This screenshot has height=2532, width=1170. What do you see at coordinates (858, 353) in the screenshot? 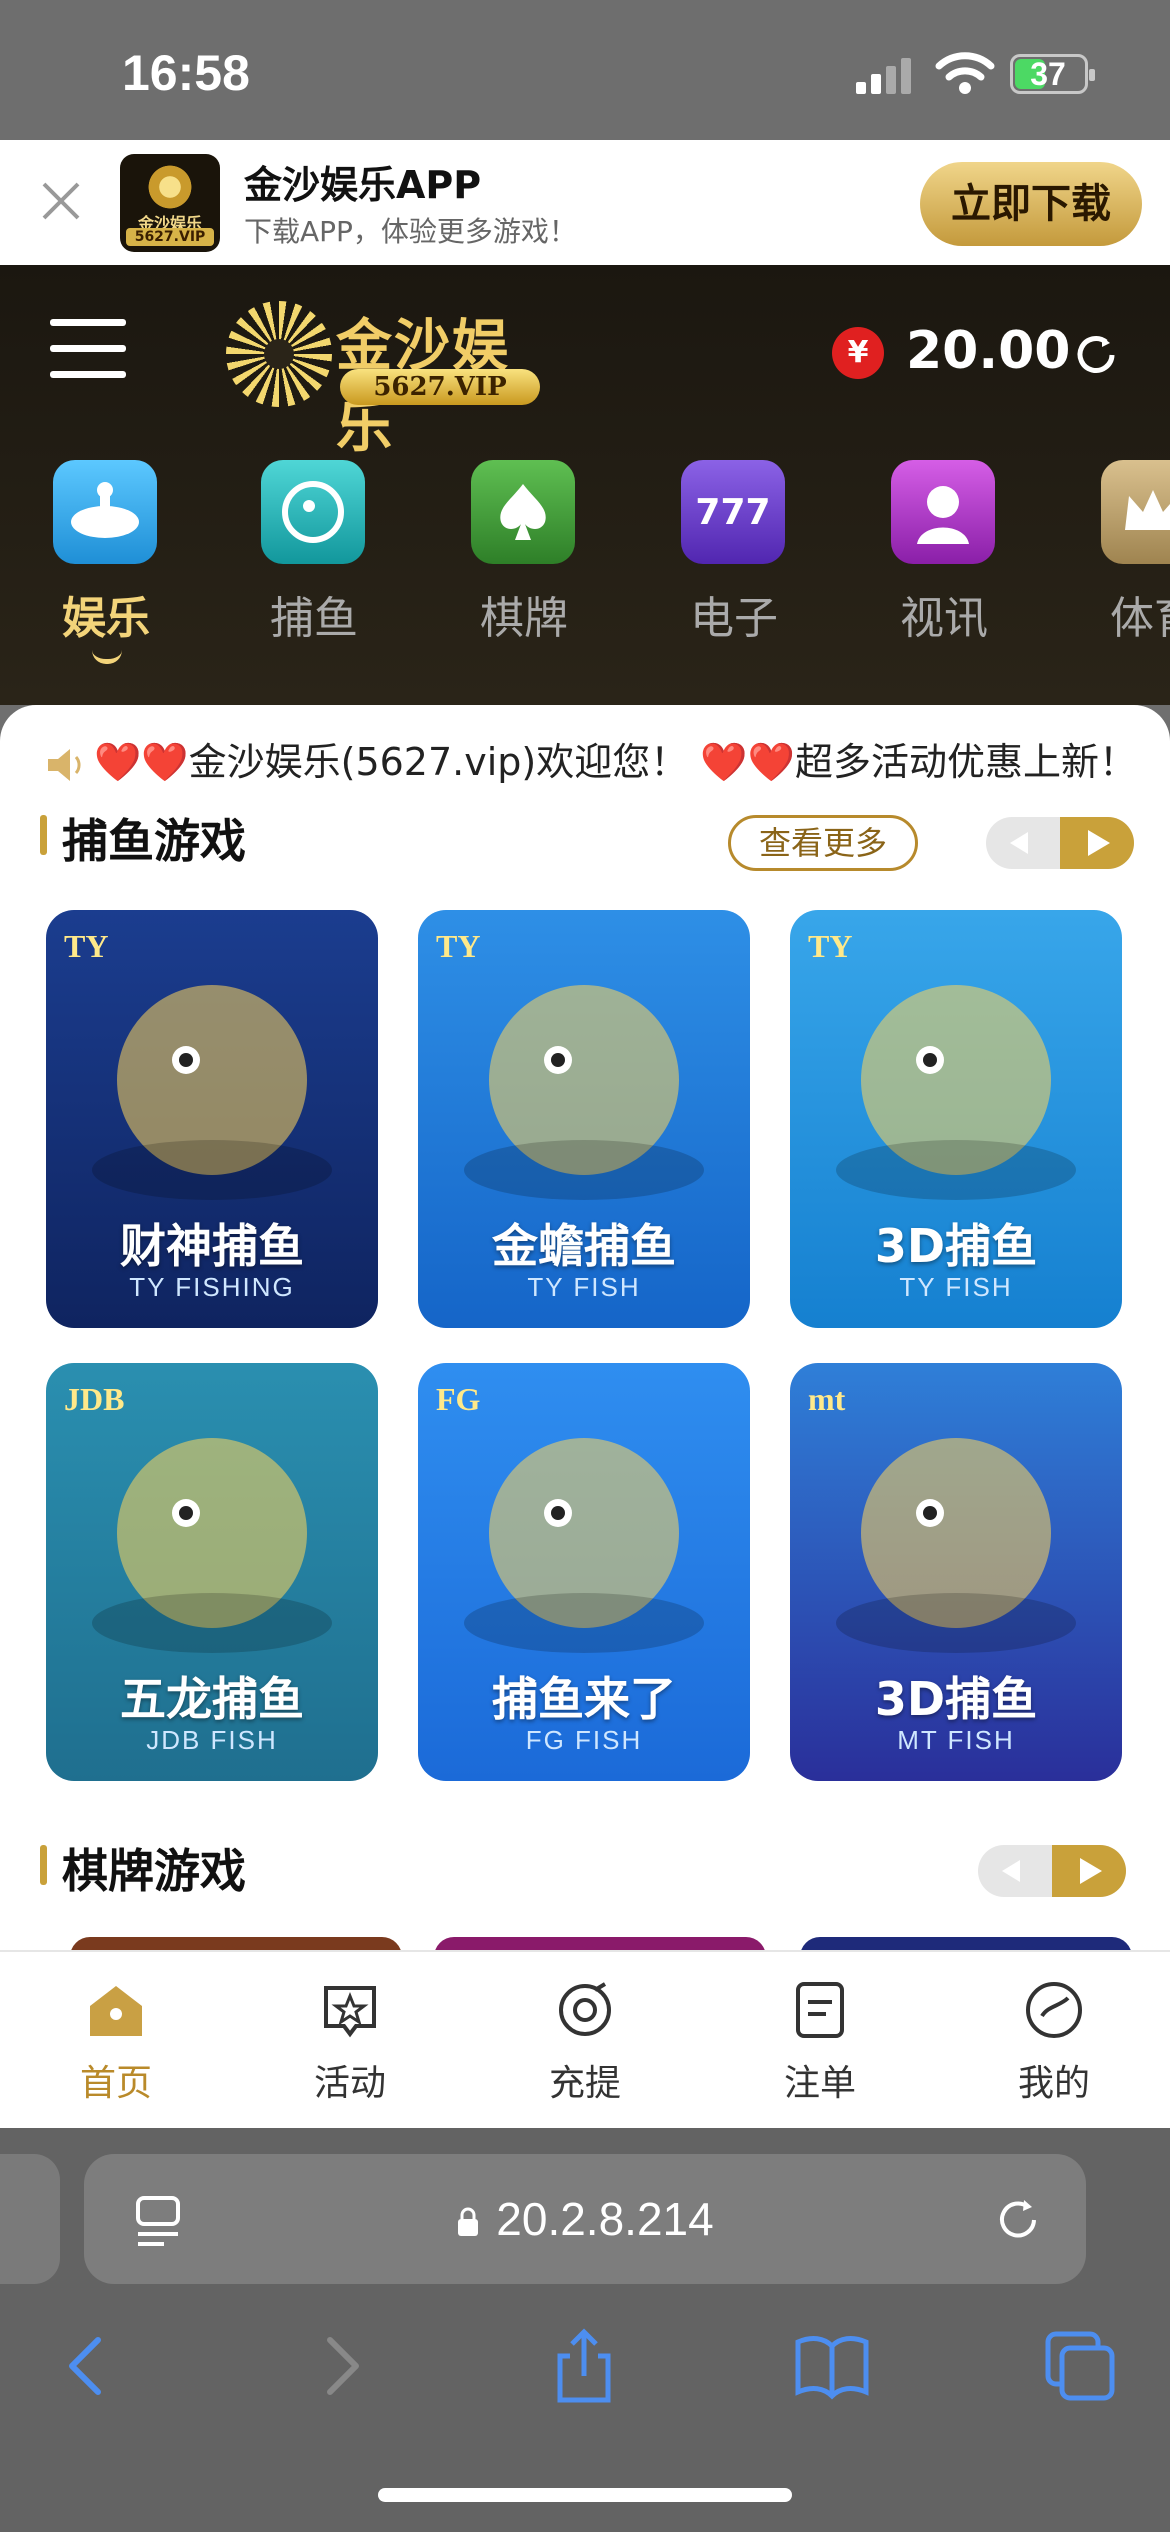
I see `yen-icon: ¥` at bounding box center [858, 353].